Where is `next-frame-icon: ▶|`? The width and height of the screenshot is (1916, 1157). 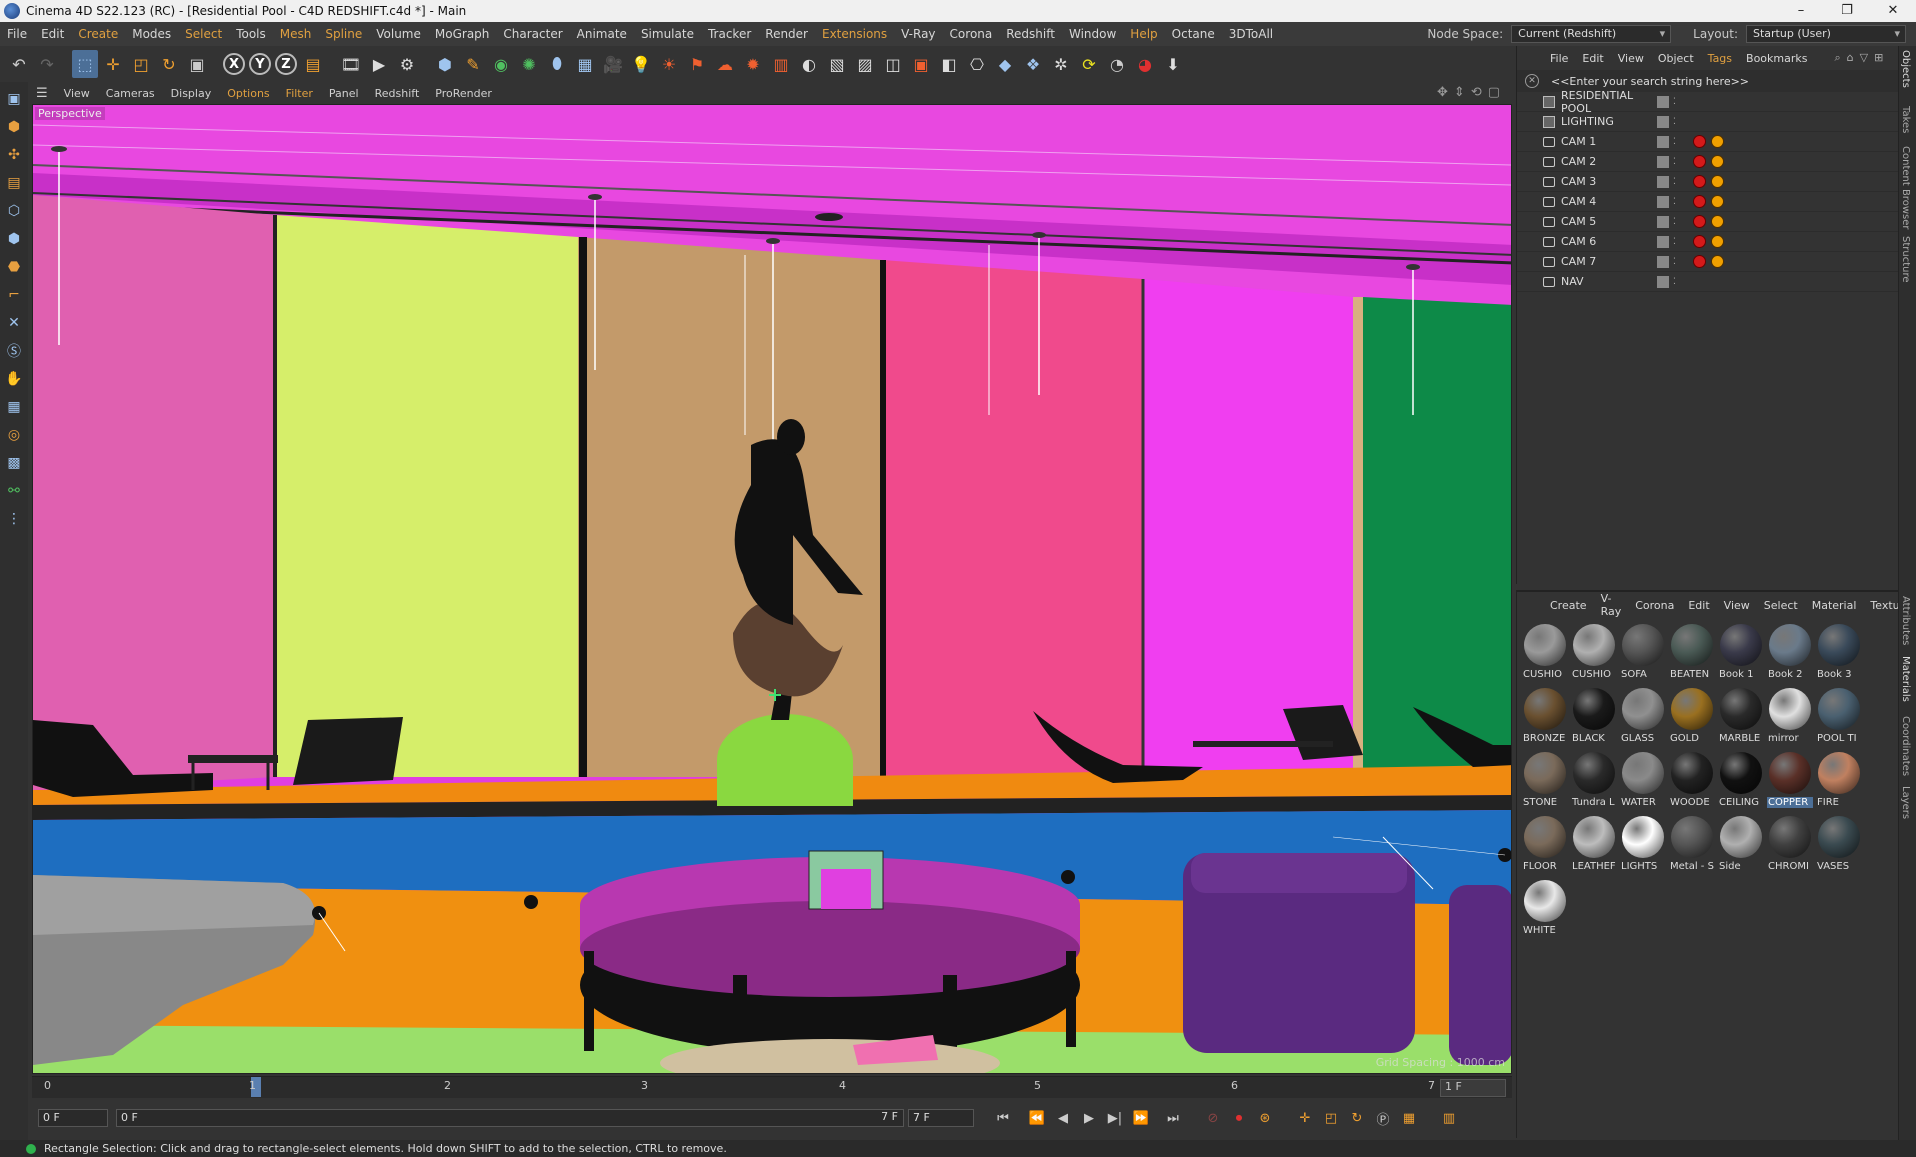 next-frame-icon: ▶| is located at coordinates (1115, 1118).